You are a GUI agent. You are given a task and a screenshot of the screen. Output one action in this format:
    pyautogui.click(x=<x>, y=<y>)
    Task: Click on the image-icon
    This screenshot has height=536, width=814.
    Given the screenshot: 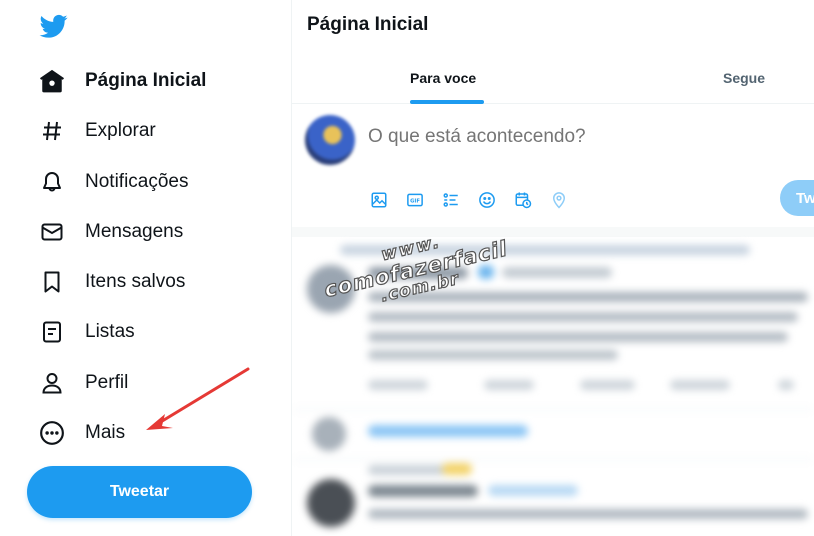 What is the action you would take?
    pyautogui.click(x=386, y=200)
    